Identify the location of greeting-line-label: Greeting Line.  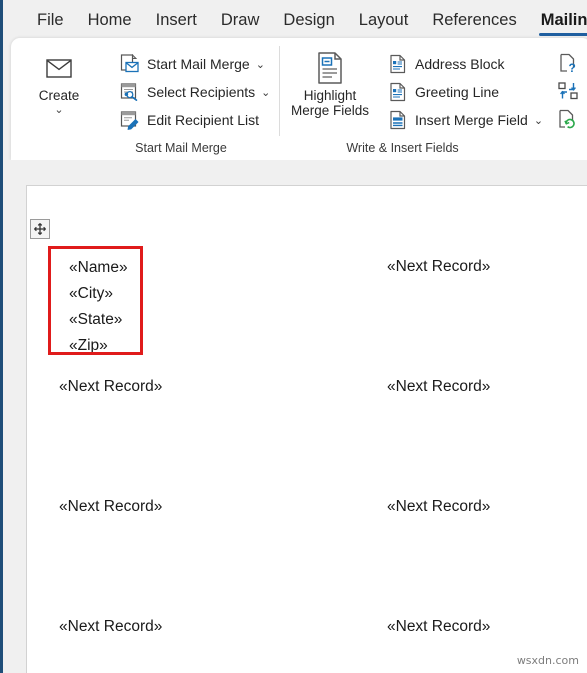
(457, 92).